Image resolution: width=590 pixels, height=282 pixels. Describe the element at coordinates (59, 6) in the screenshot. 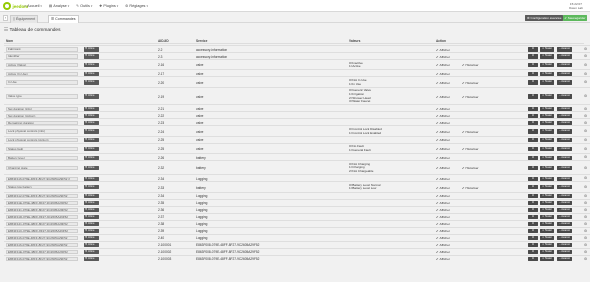

I see `menu-item-analyse: ▤ Analyse ▾` at that location.